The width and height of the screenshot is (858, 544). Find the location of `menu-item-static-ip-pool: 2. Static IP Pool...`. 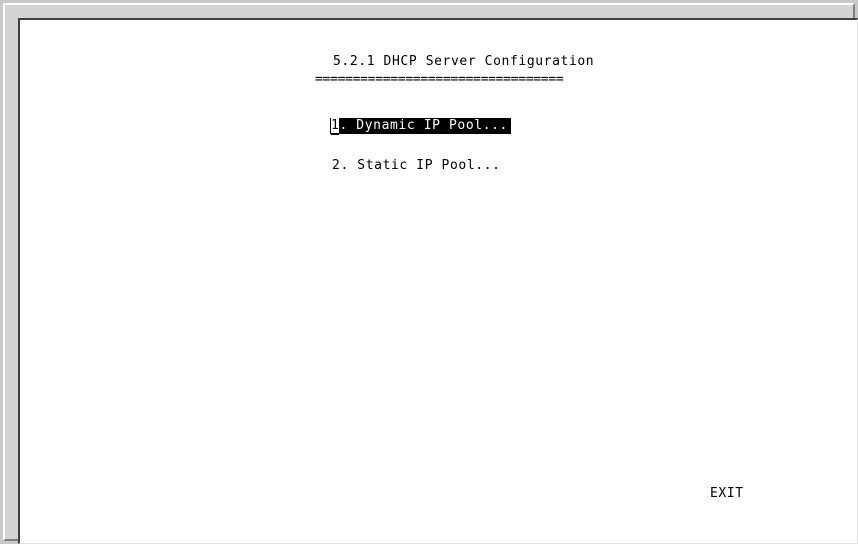

menu-item-static-ip-pool: 2. Static IP Pool... is located at coordinates (416, 166).